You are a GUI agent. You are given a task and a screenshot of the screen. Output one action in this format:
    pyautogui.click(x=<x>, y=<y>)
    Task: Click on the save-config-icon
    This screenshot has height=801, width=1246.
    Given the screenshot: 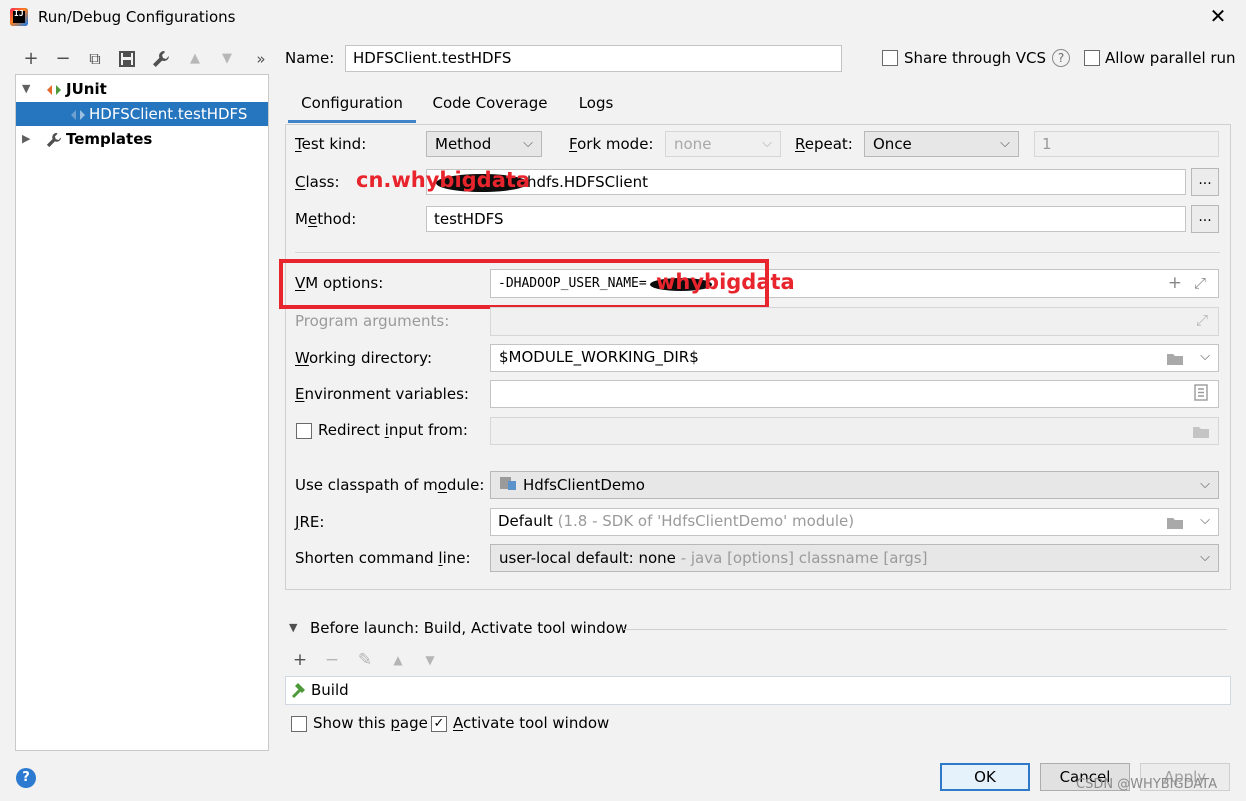 What is the action you would take?
    pyautogui.click(x=127, y=59)
    